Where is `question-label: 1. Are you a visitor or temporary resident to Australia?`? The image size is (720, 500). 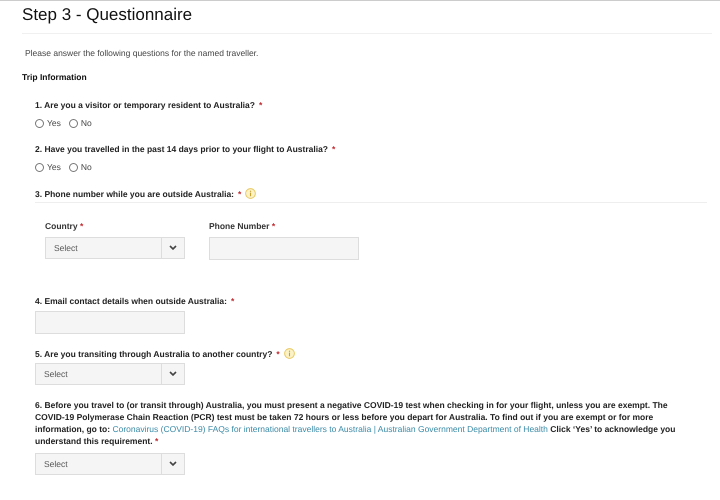
question-label: 1. Are you a visitor or temporary resident to Australia? is located at coordinates (145, 105).